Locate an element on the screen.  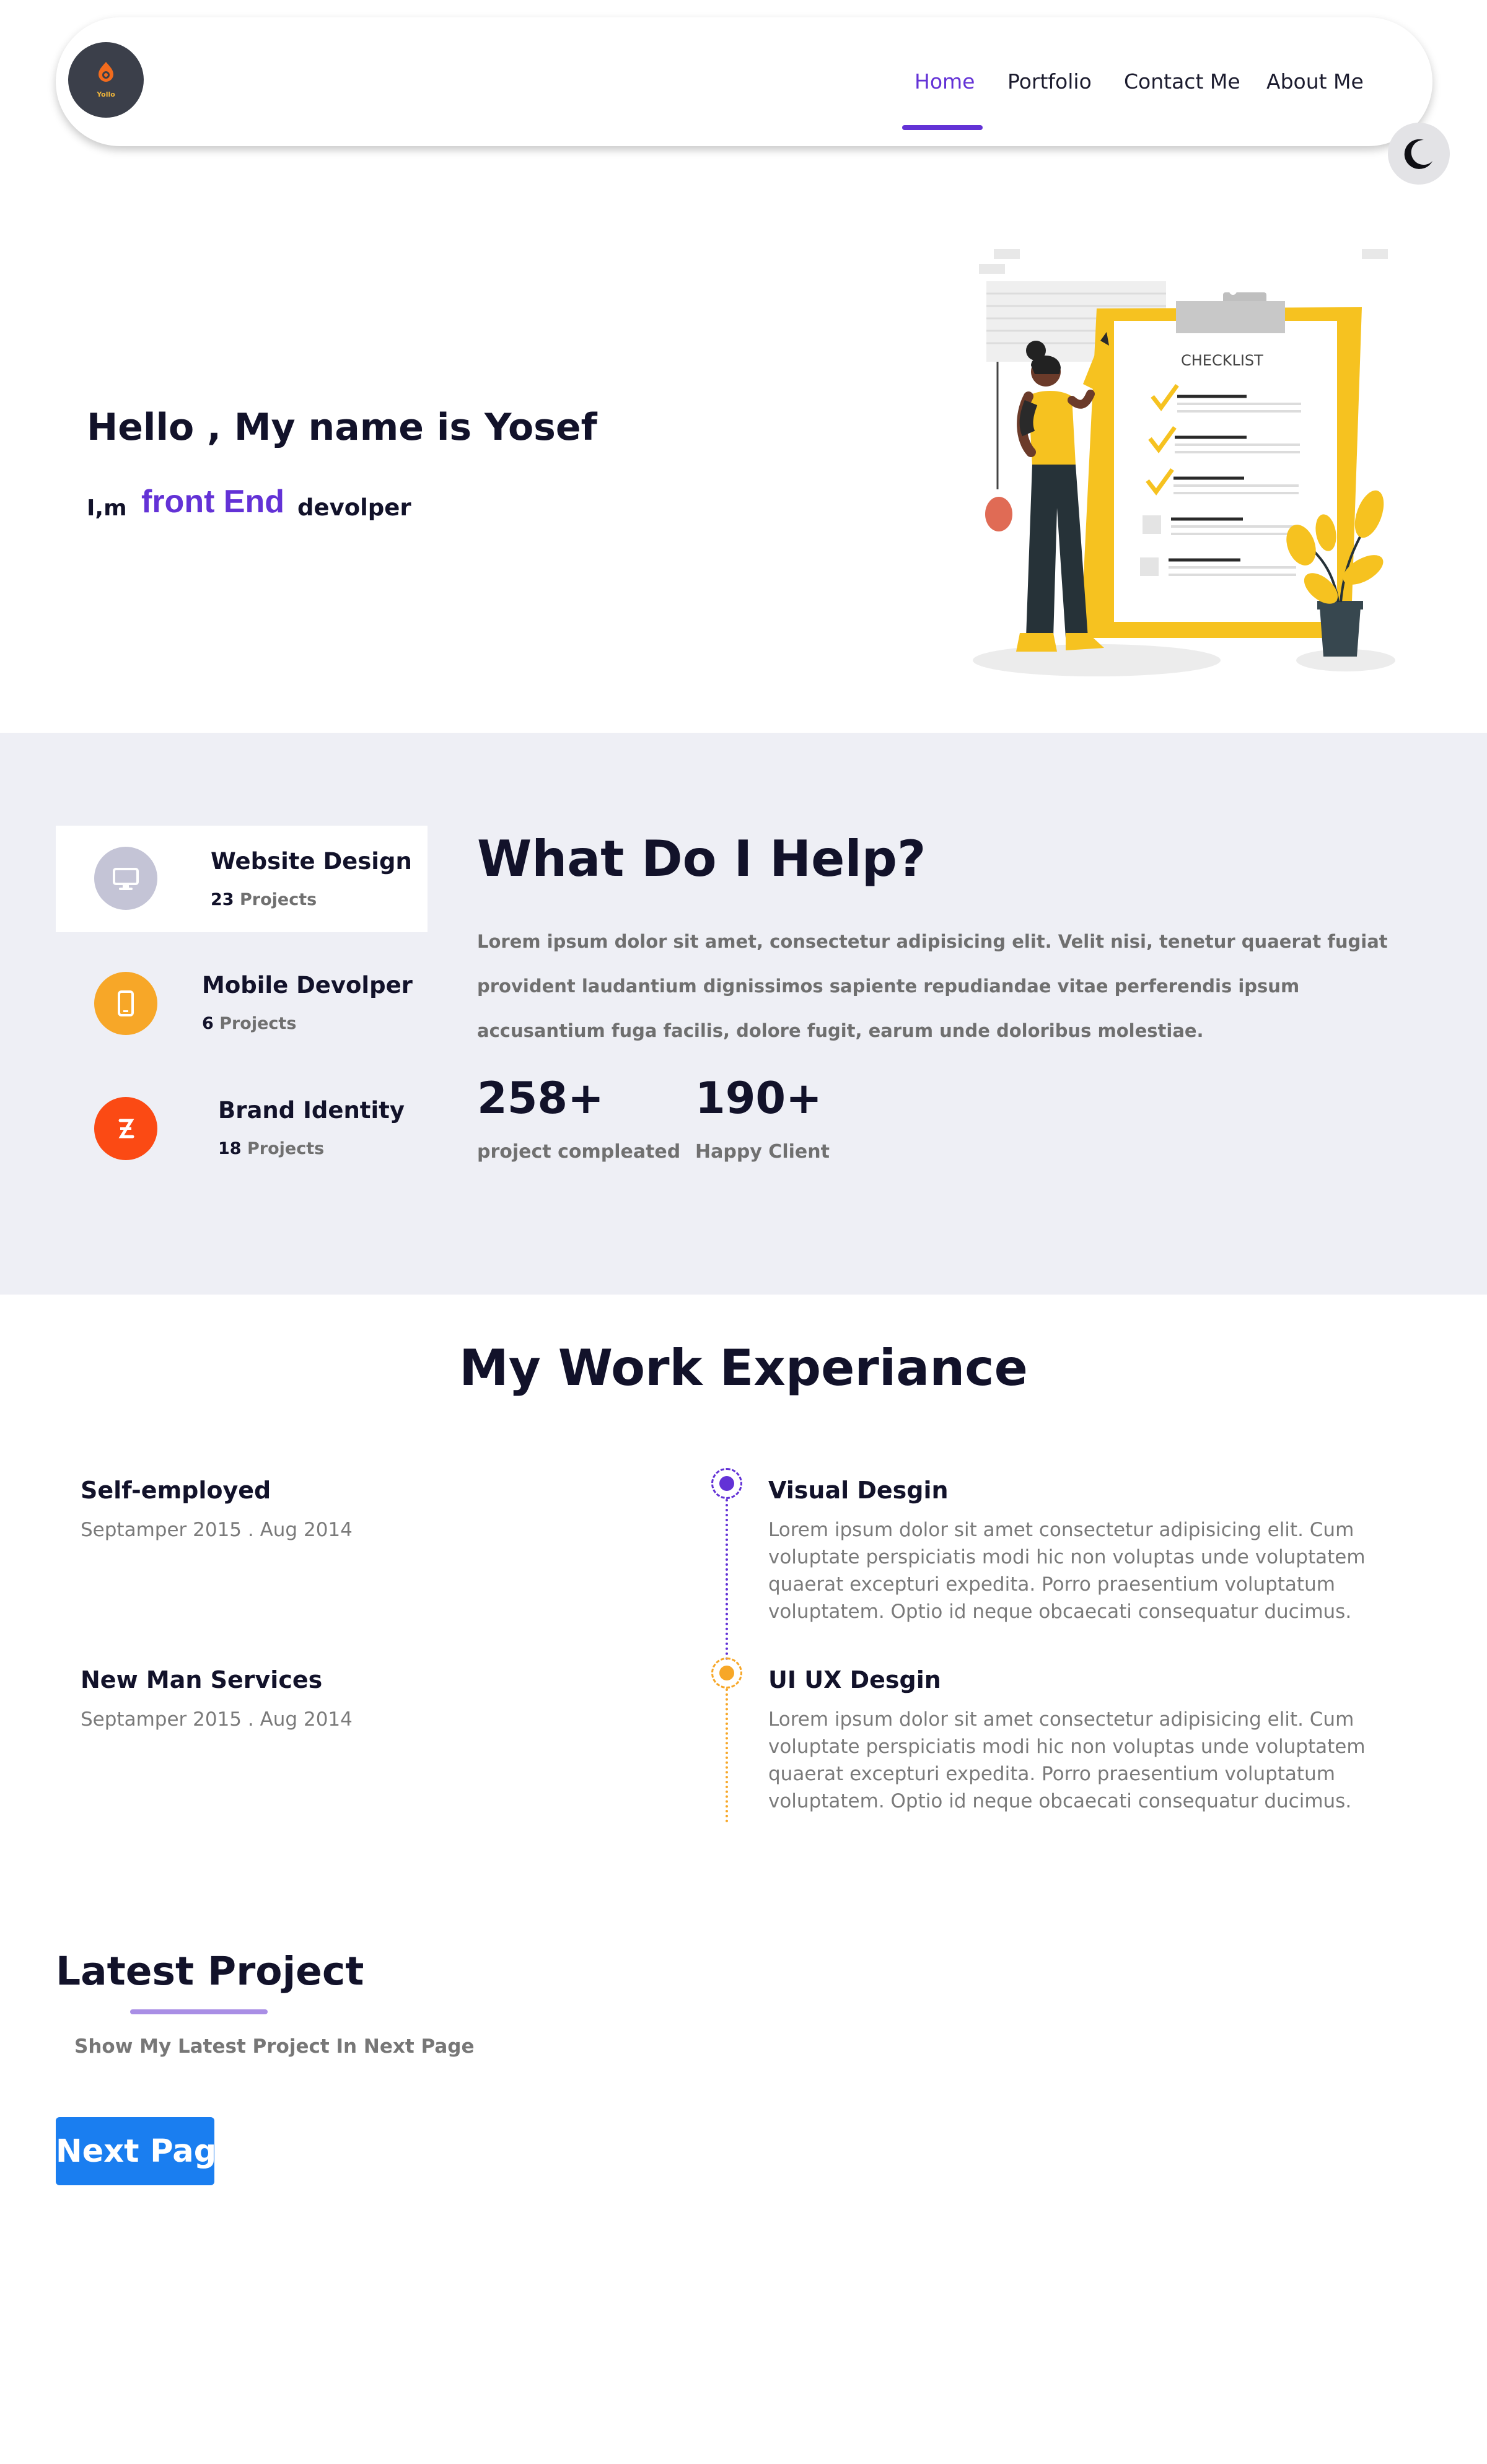
brand-icon is located at coordinates (126, 1128).